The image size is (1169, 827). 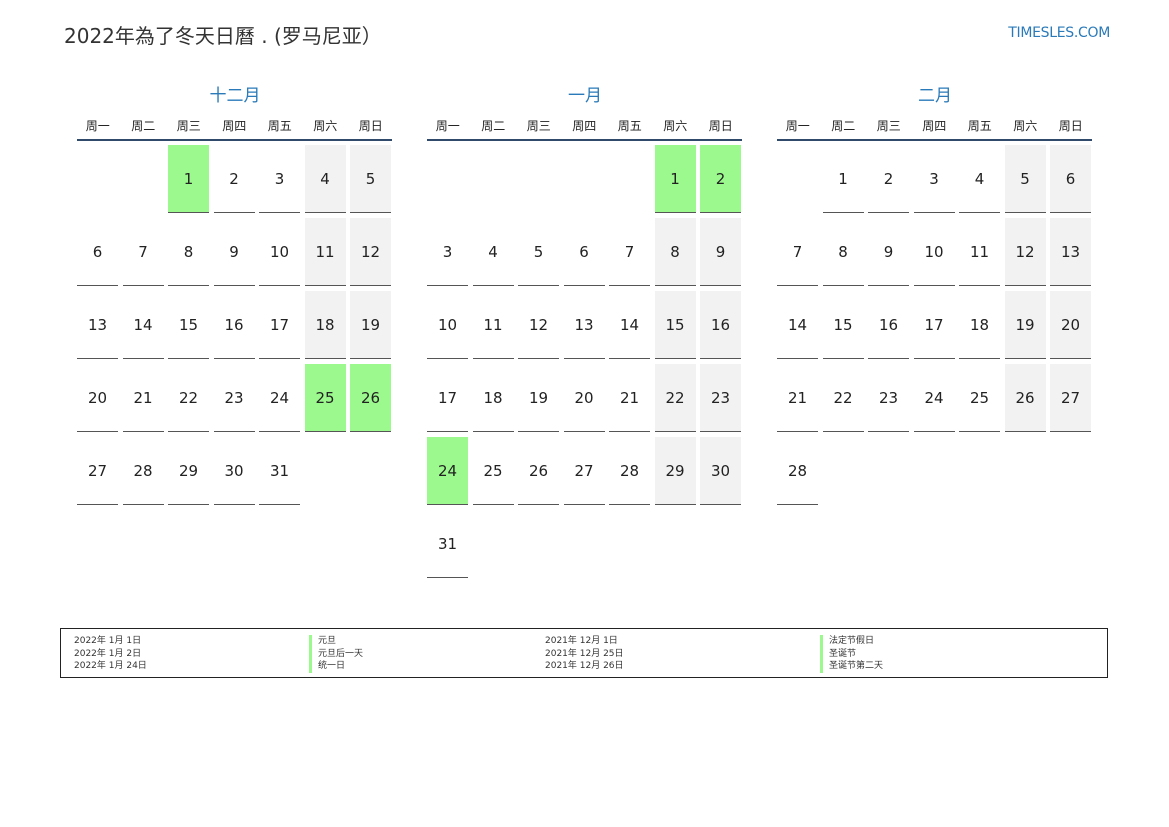 I want to click on weekday-label: 周五, so click(x=979, y=126).